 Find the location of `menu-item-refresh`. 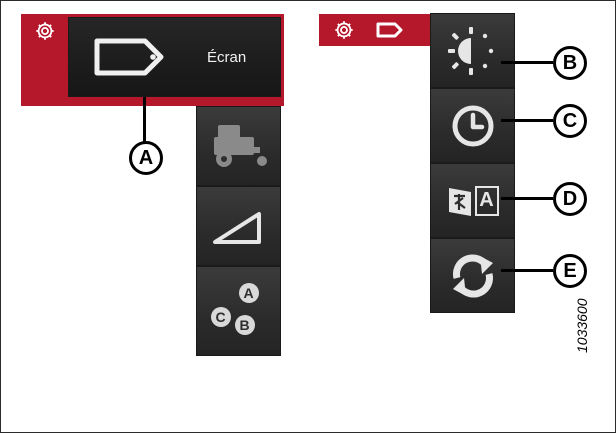

menu-item-refresh is located at coordinates (472, 275).